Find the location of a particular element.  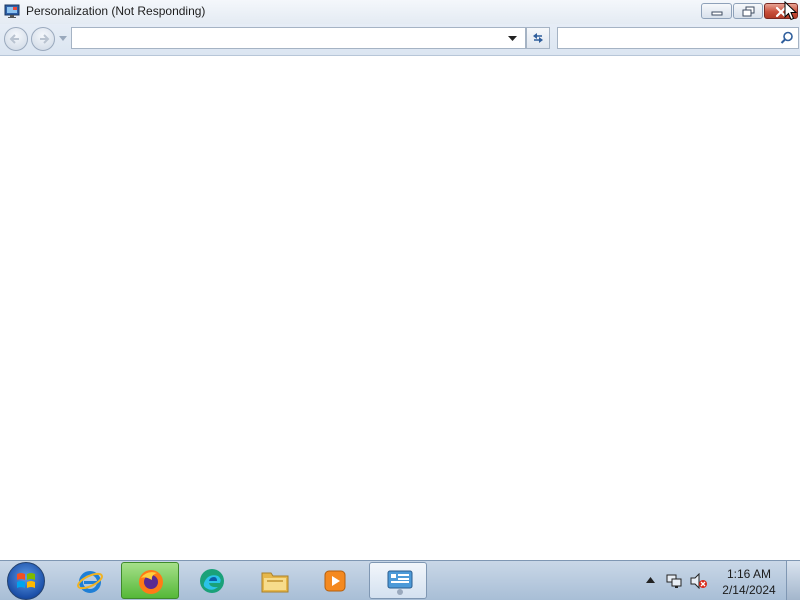

media-player-icon is located at coordinates (335, 581).